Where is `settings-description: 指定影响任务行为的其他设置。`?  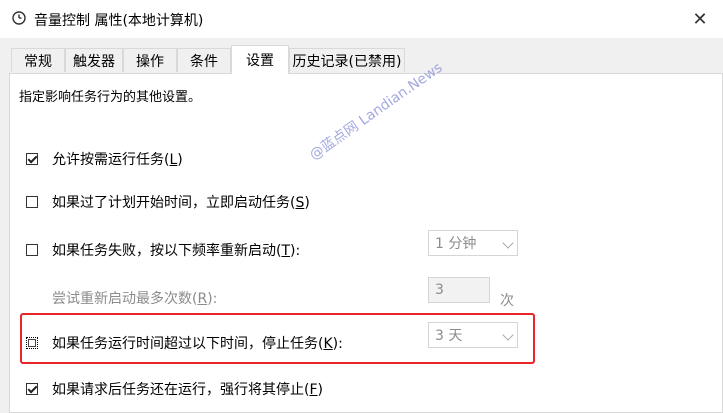
settings-description: 指定影响任务行为的其他设置。 is located at coordinates (110, 97).